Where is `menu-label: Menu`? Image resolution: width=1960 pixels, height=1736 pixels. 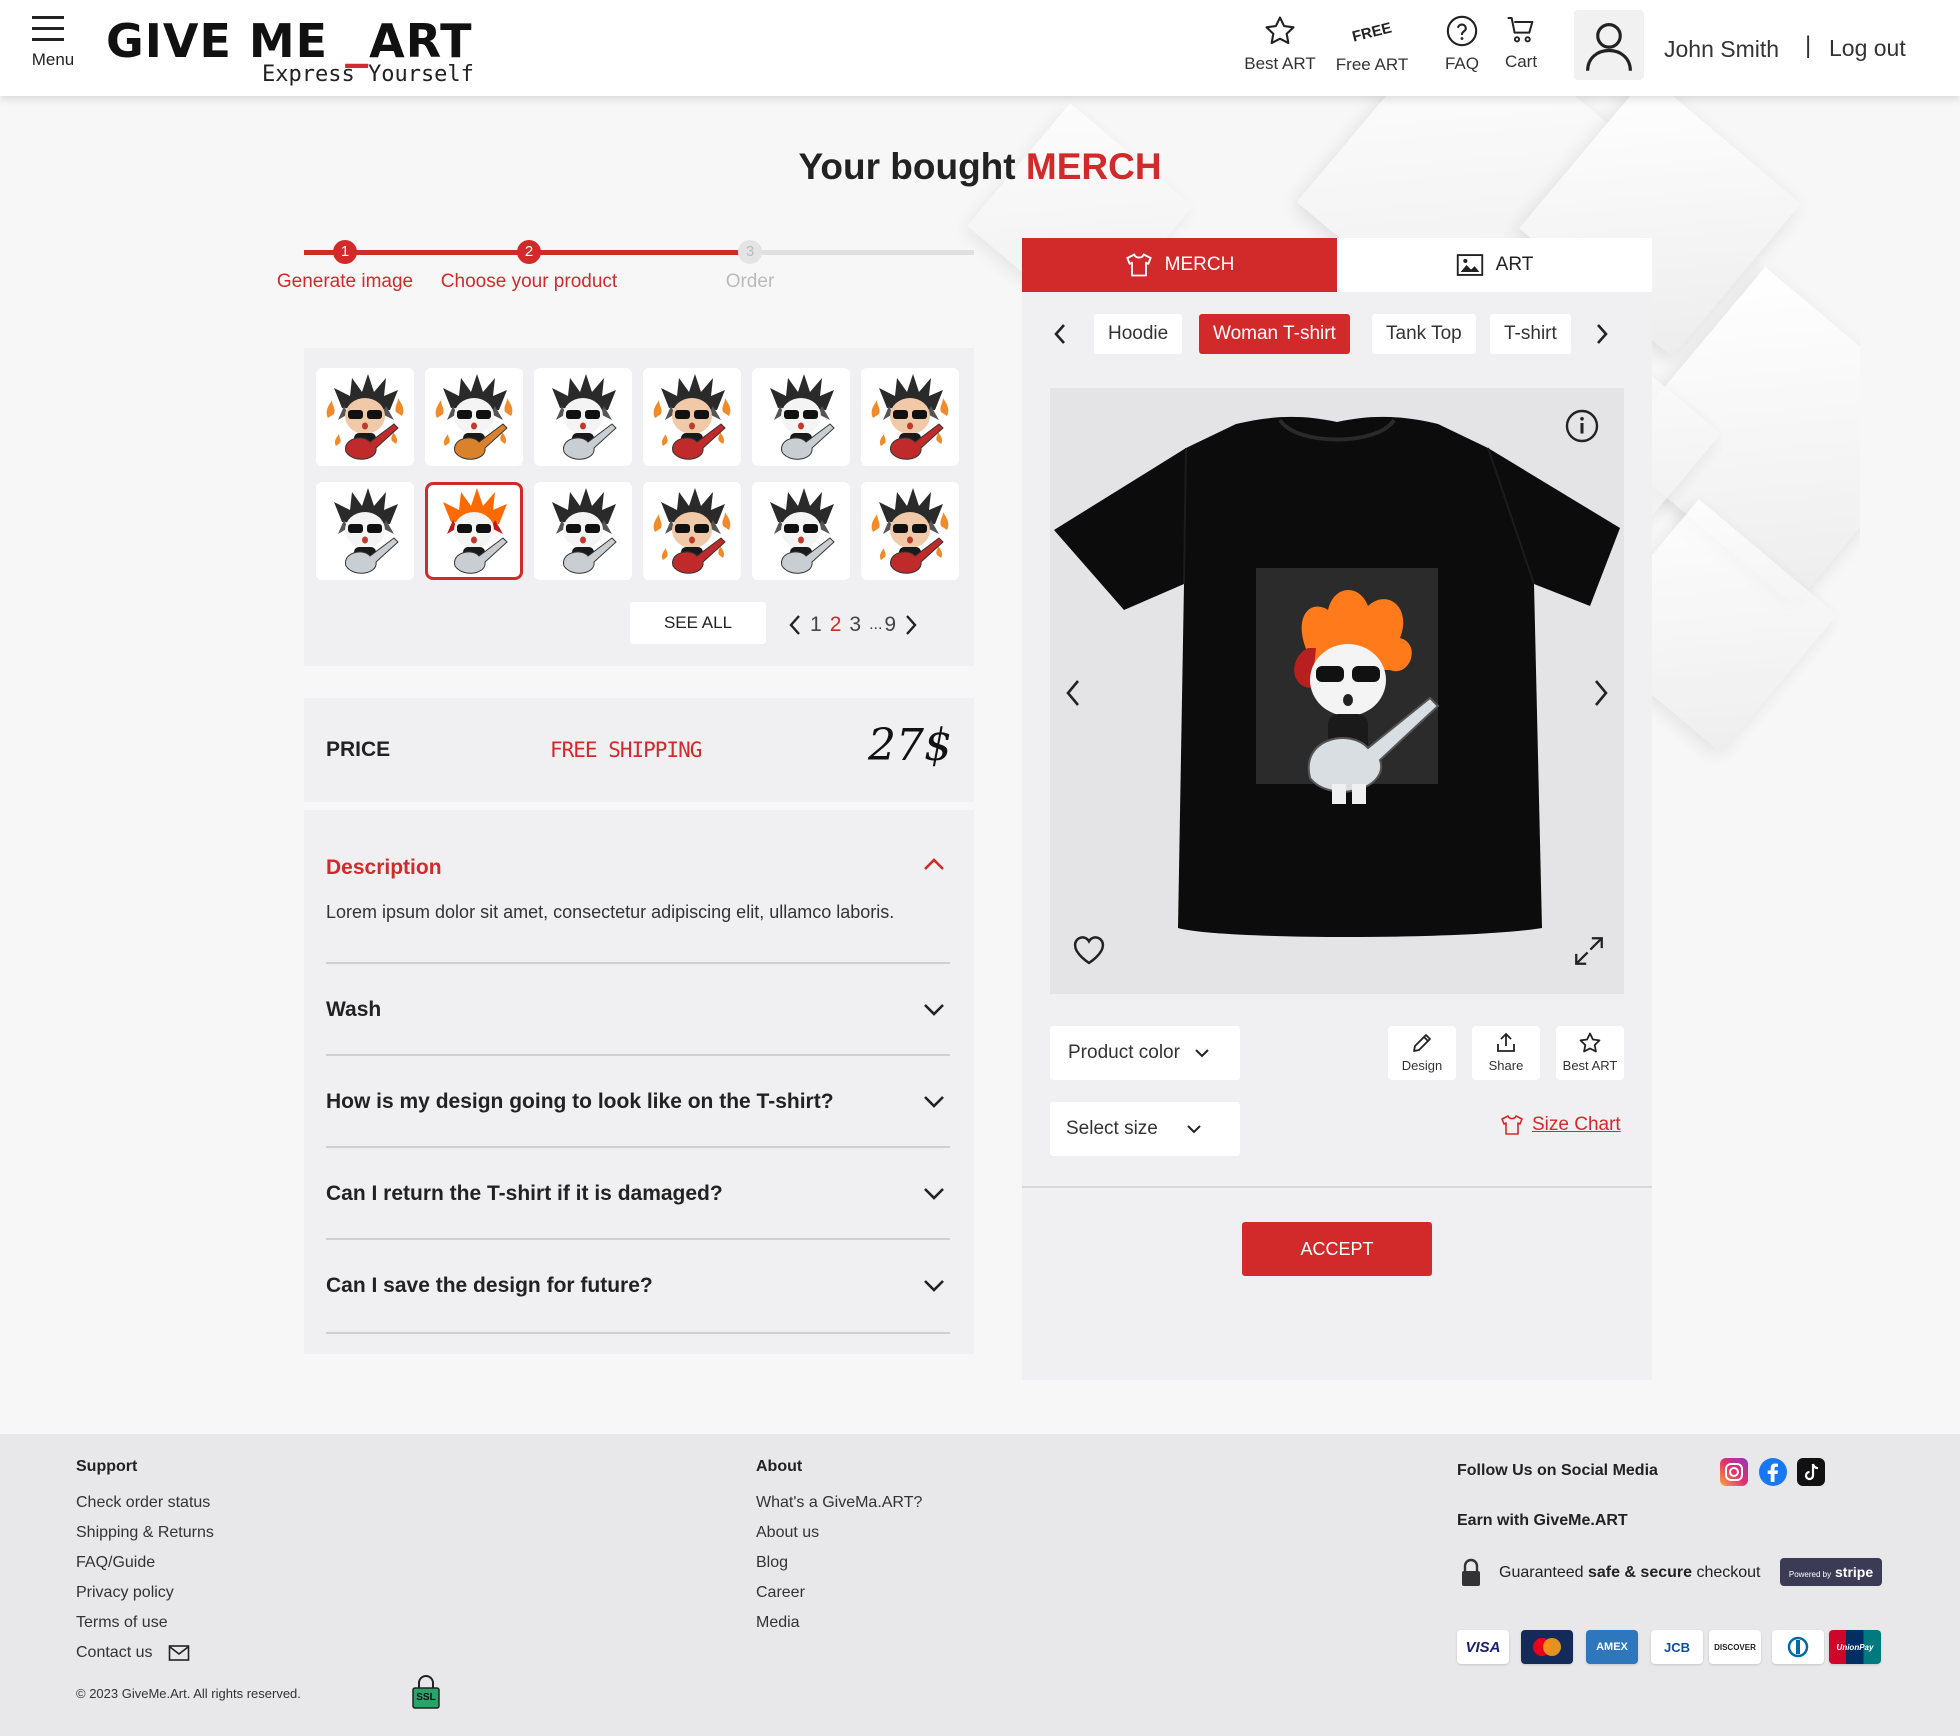 menu-label: Menu is located at coordinates (53, 59).